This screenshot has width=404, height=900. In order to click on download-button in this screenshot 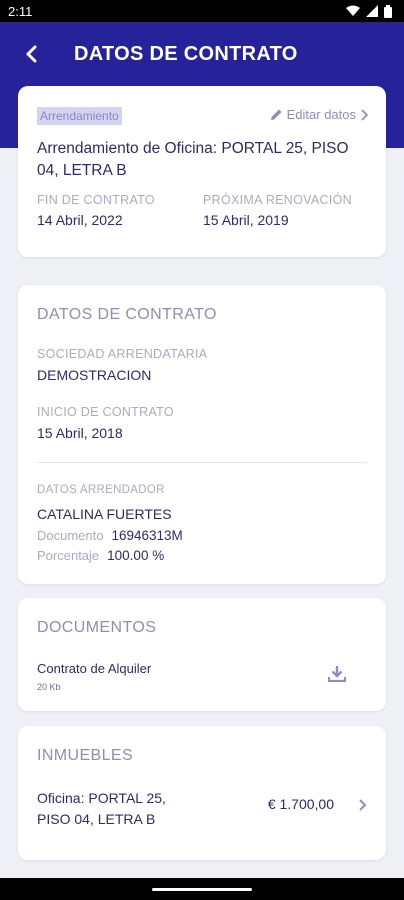, I will do `click(337, 676)`.